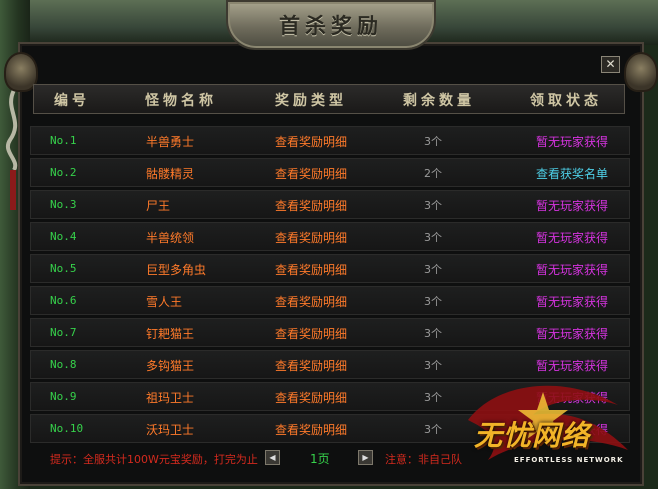  I want to click on monster-name: 半兽统领, so click(170, 238).